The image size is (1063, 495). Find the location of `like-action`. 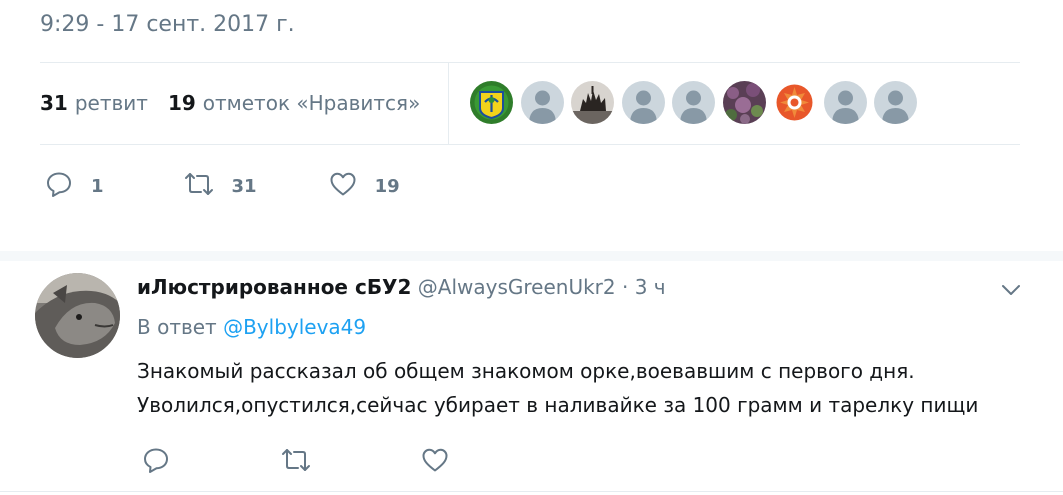

like-action is located at coordinates (435, 462).